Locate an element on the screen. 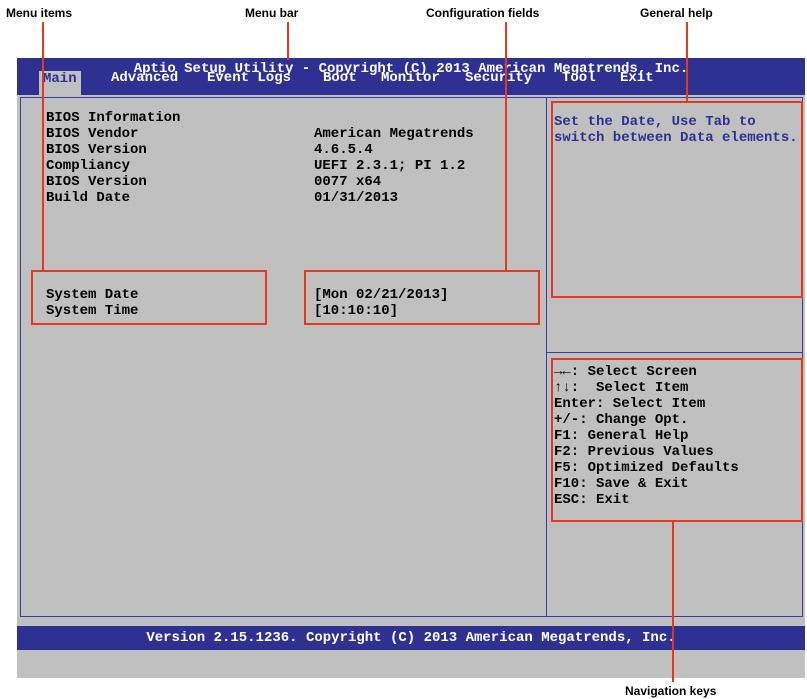 This screenshot has height=699, width=807. info-label-version: BIOS Version is located at coordinates (96, 150).